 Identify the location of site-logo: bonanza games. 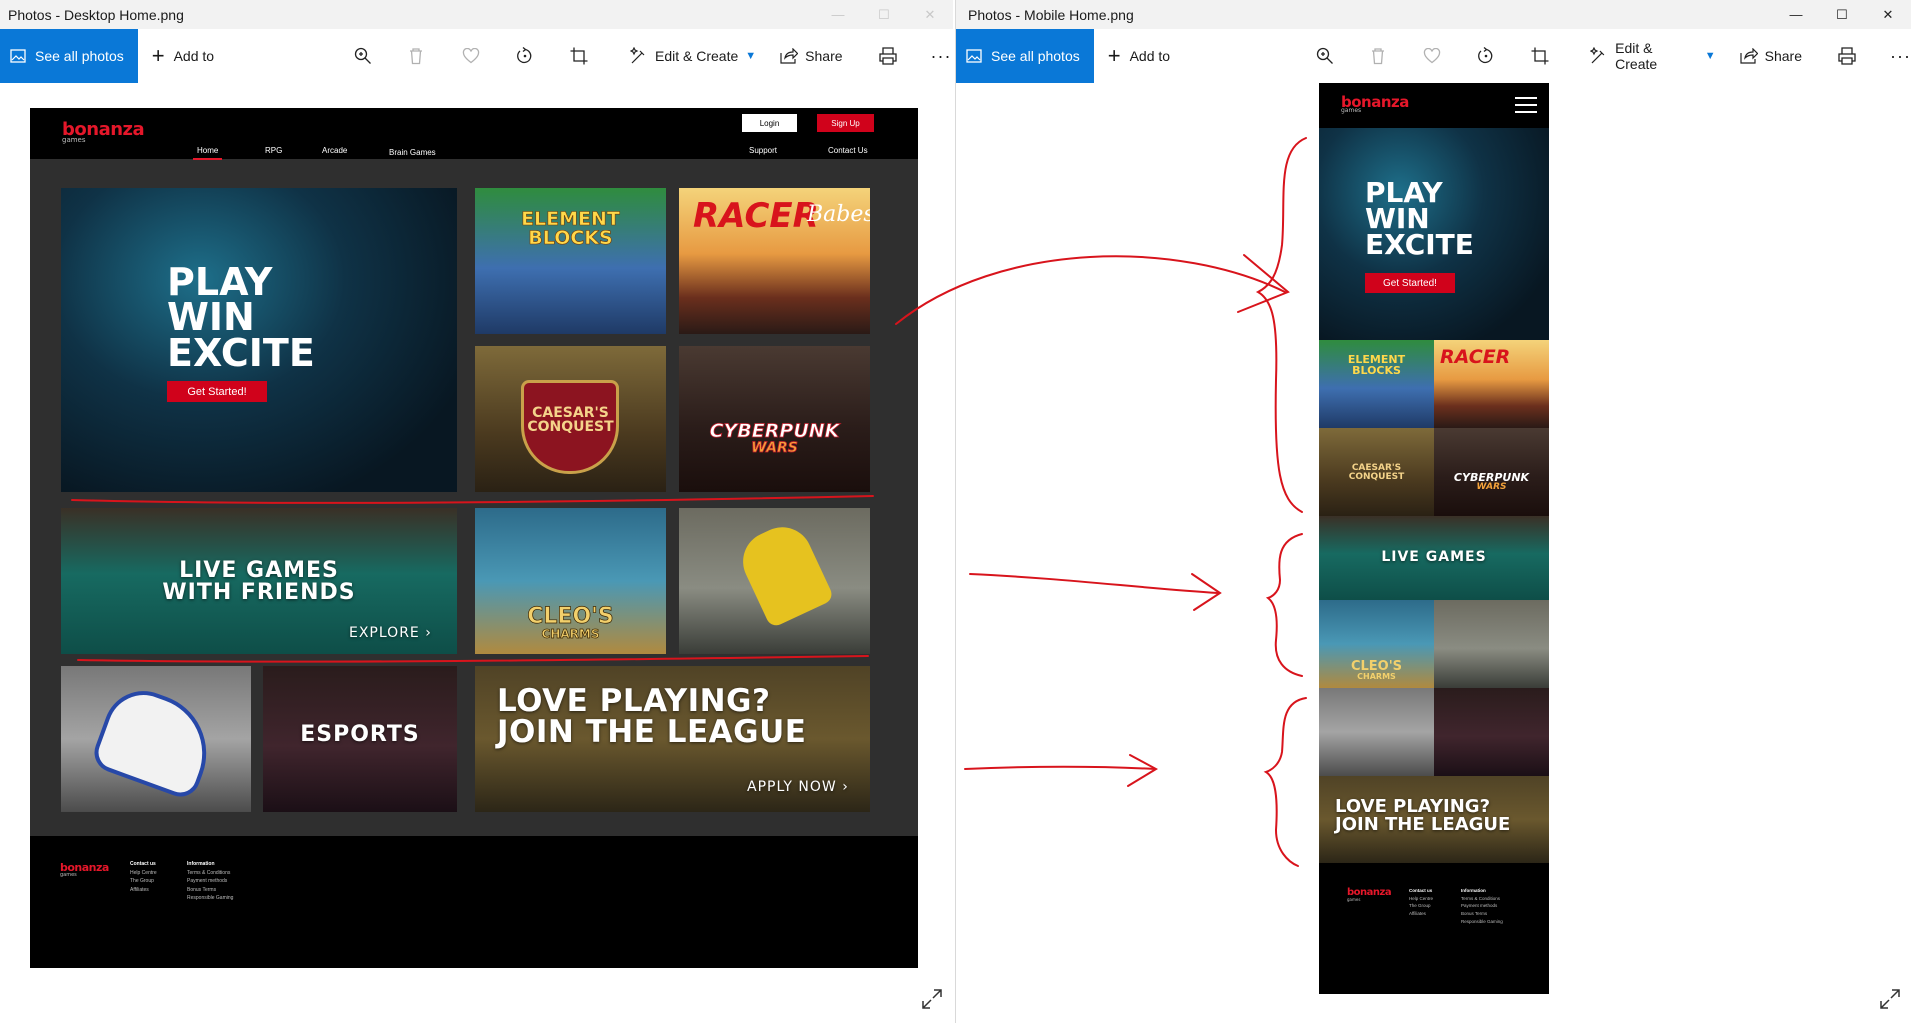
(103, 131).